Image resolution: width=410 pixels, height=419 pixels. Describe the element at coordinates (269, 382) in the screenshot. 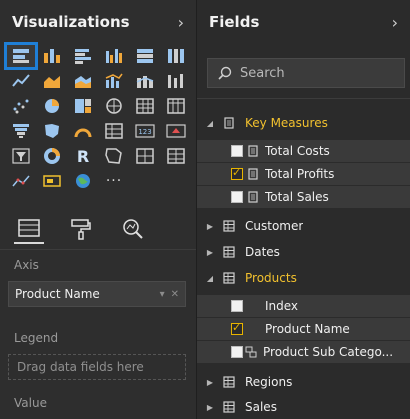

I see `table-name: Regions` at that location.